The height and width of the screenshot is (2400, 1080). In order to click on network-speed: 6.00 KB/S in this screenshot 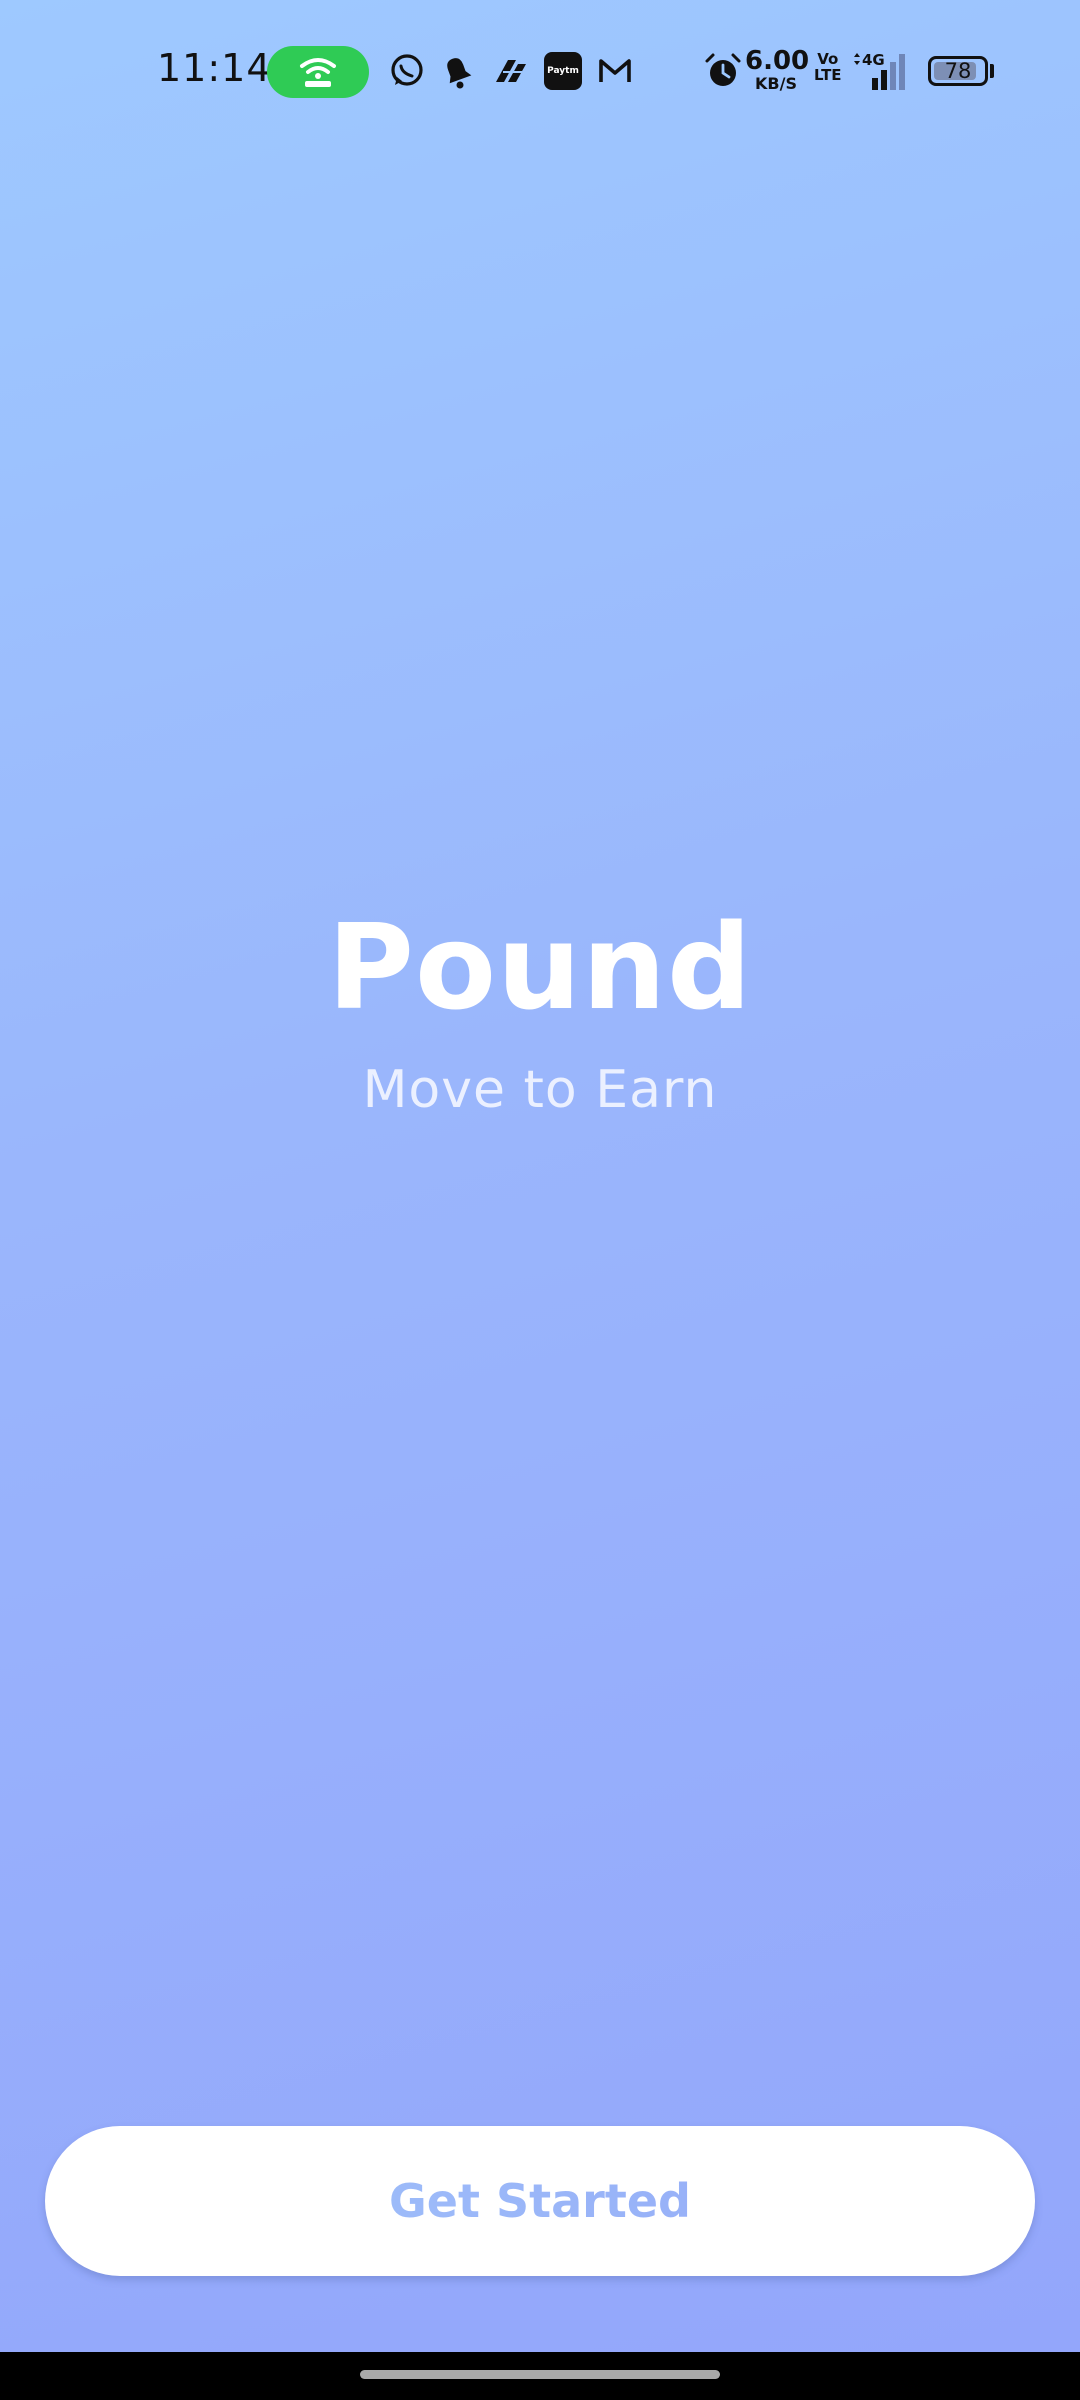, I will do `click(777, 69)`.